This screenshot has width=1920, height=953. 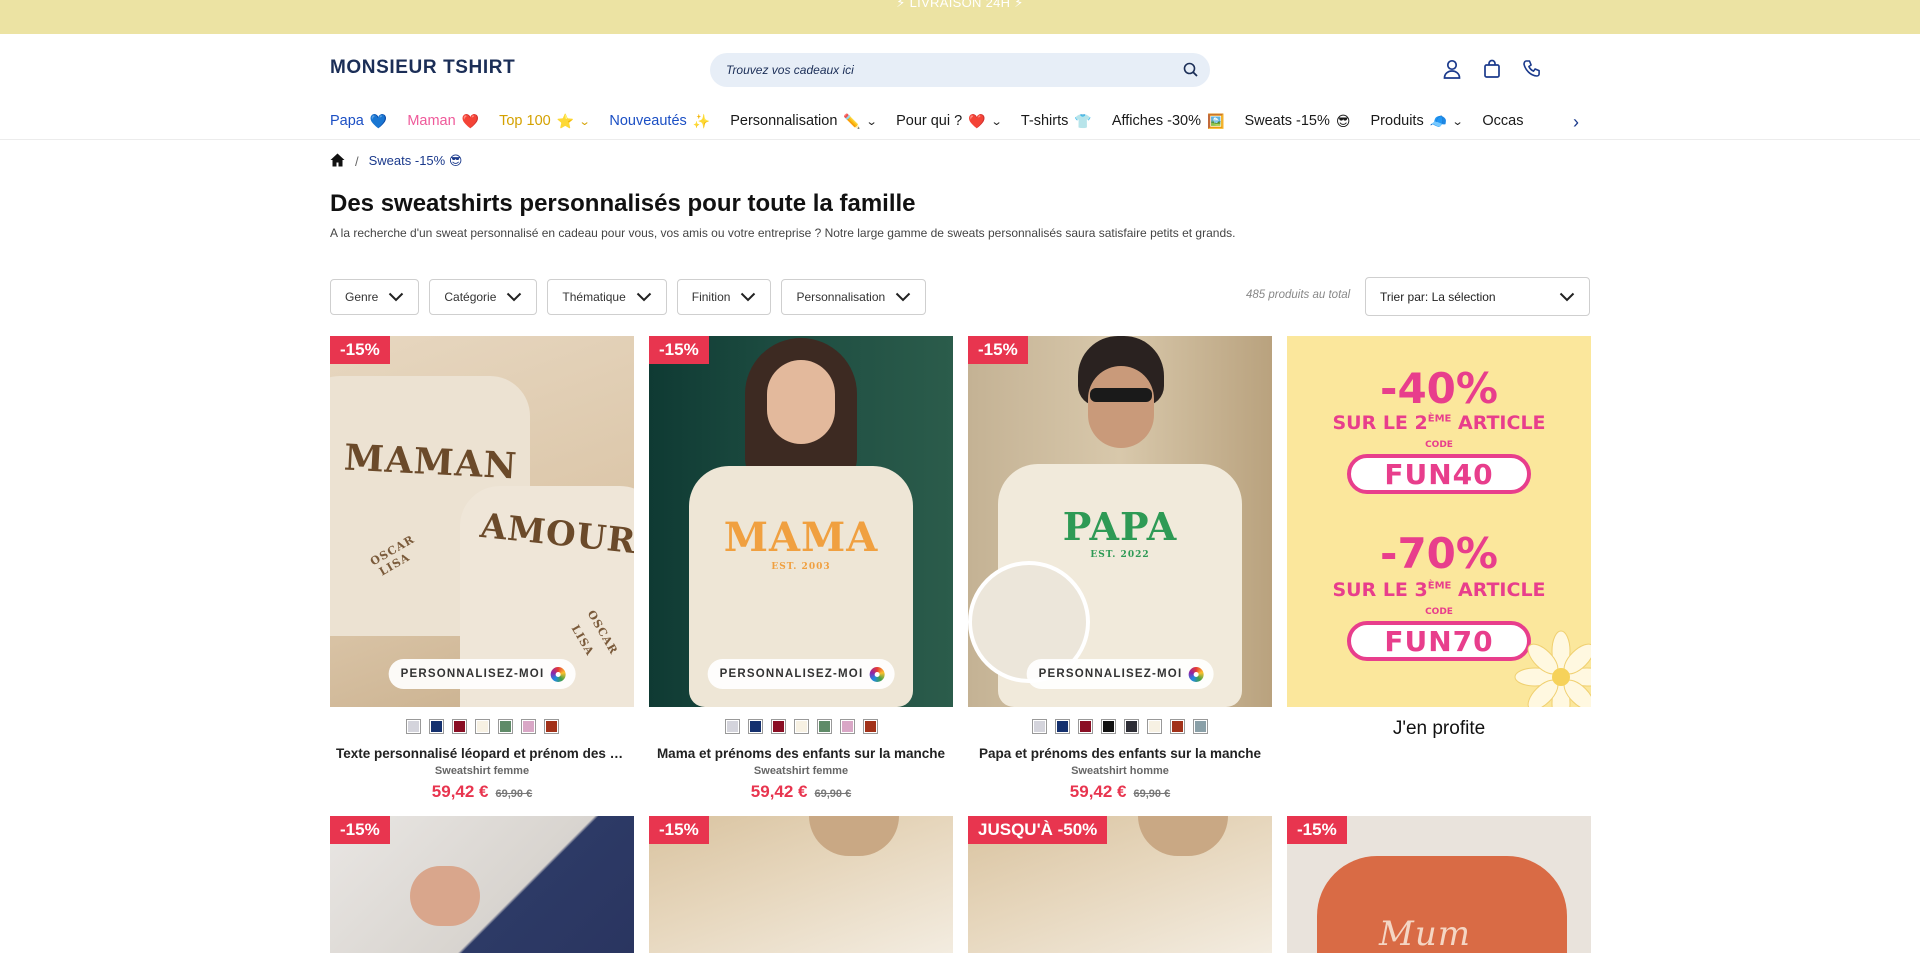 I want to click on filter-finition: Finition, so click(x=724, y=297).